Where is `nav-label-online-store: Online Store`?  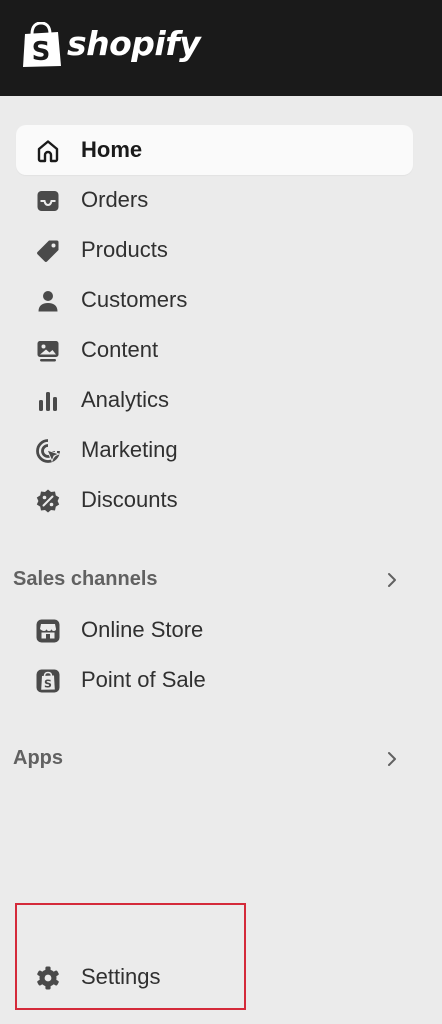 nav-label-online-store: Online Store is located at coordinates (142, 629).